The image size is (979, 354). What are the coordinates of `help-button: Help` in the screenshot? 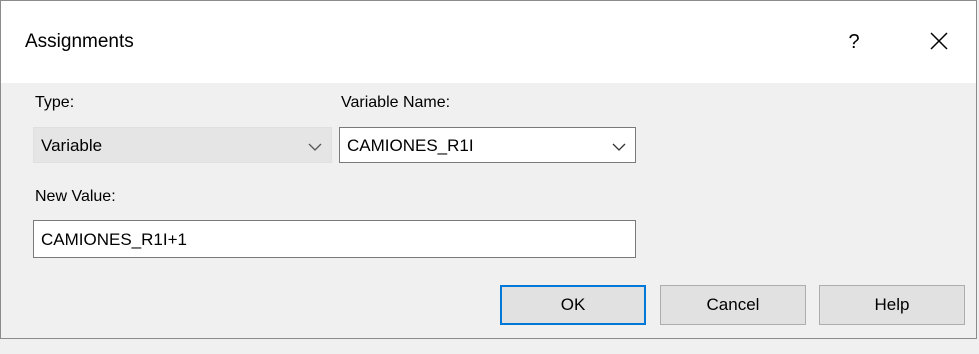 It's located at (892, 305).